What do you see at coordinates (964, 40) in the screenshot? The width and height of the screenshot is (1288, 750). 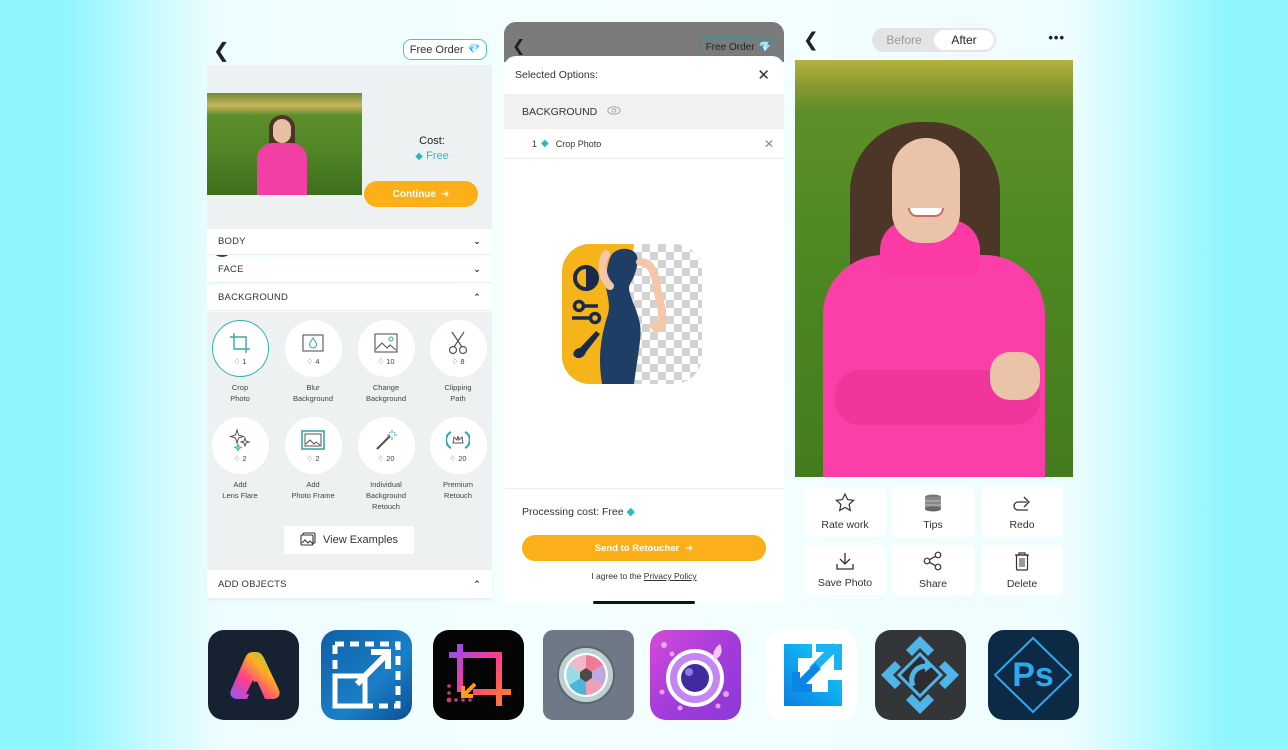 I see `tab-after: After` at bounding box center [964, 40].